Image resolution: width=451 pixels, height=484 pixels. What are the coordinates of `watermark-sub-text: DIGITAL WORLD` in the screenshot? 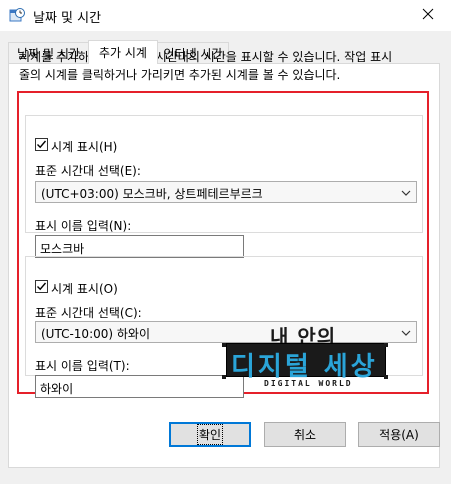 It's located at (308, 383).